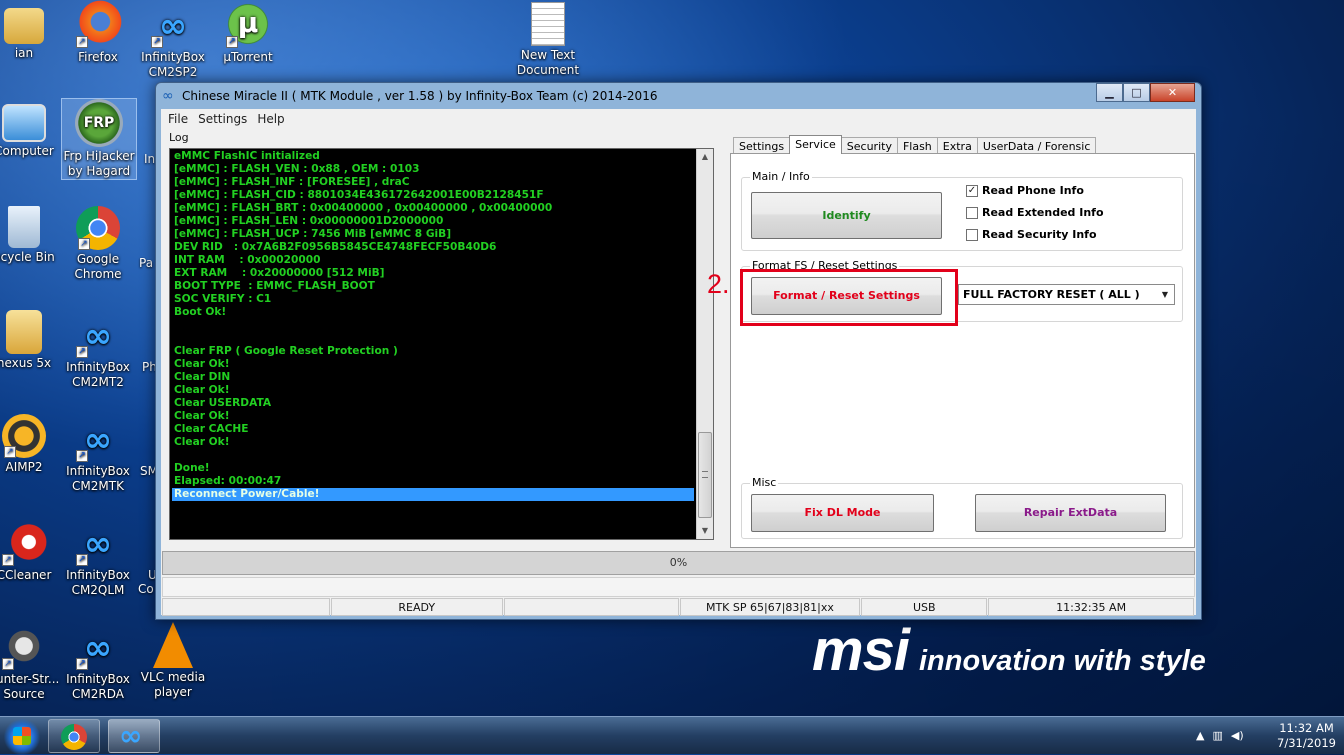 This screenshot has height=755, width=1344. What do you see at coordinates (134, 736) in the screenshot?
I see `taskbar-infinitybox: ∞` at bounding box center [134, 736].